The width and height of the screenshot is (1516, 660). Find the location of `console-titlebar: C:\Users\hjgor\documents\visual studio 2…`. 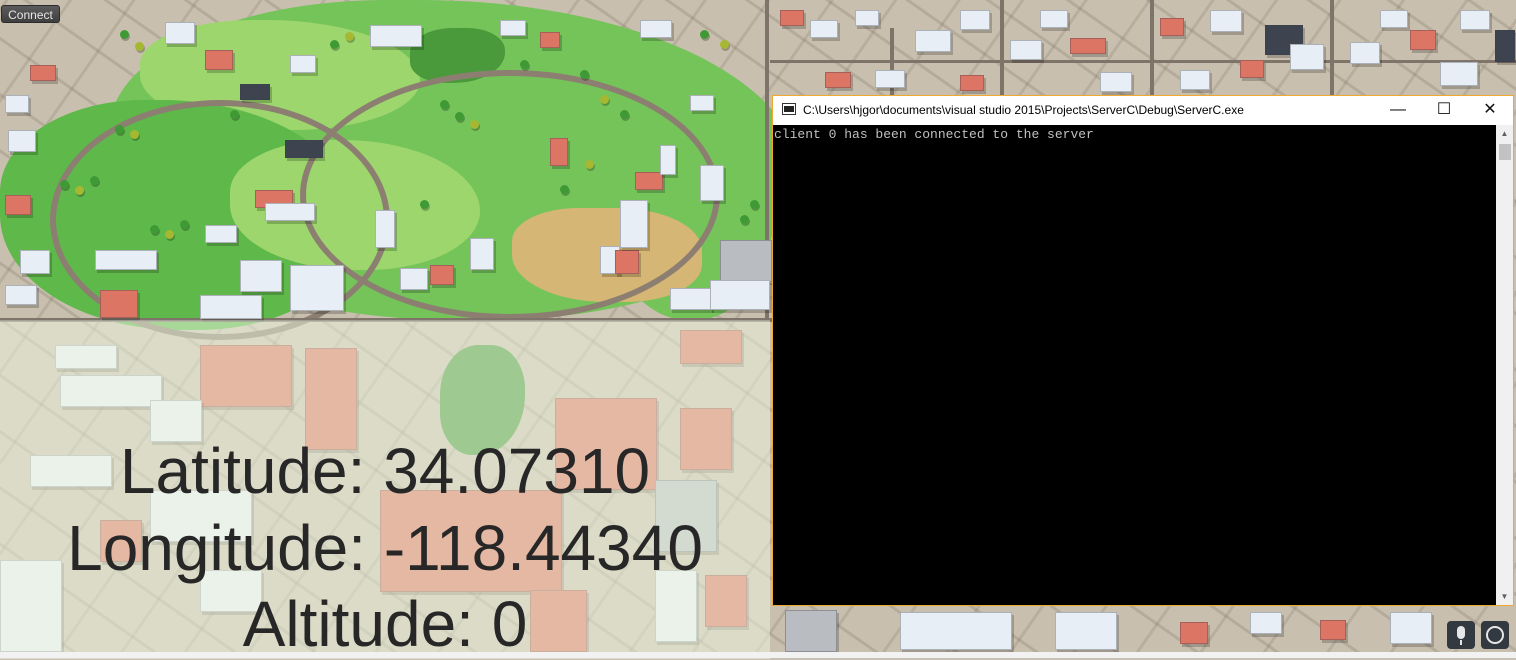

console-titlebar: C:\Users\hjgor\documents\visual studio 2… is located at coordinates (1143, 110).